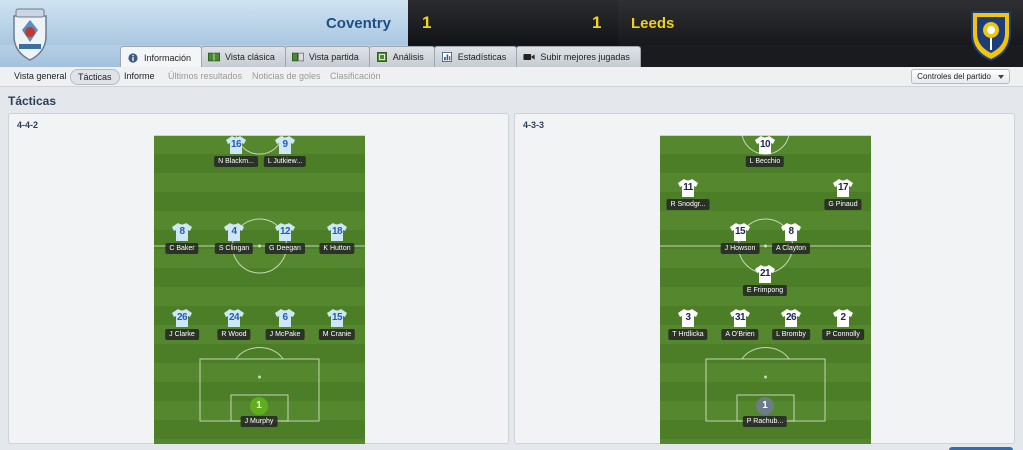 The height and width of the screenshot is (450, 1023). I want to click on shirt-number: 15, so click(337, 317).